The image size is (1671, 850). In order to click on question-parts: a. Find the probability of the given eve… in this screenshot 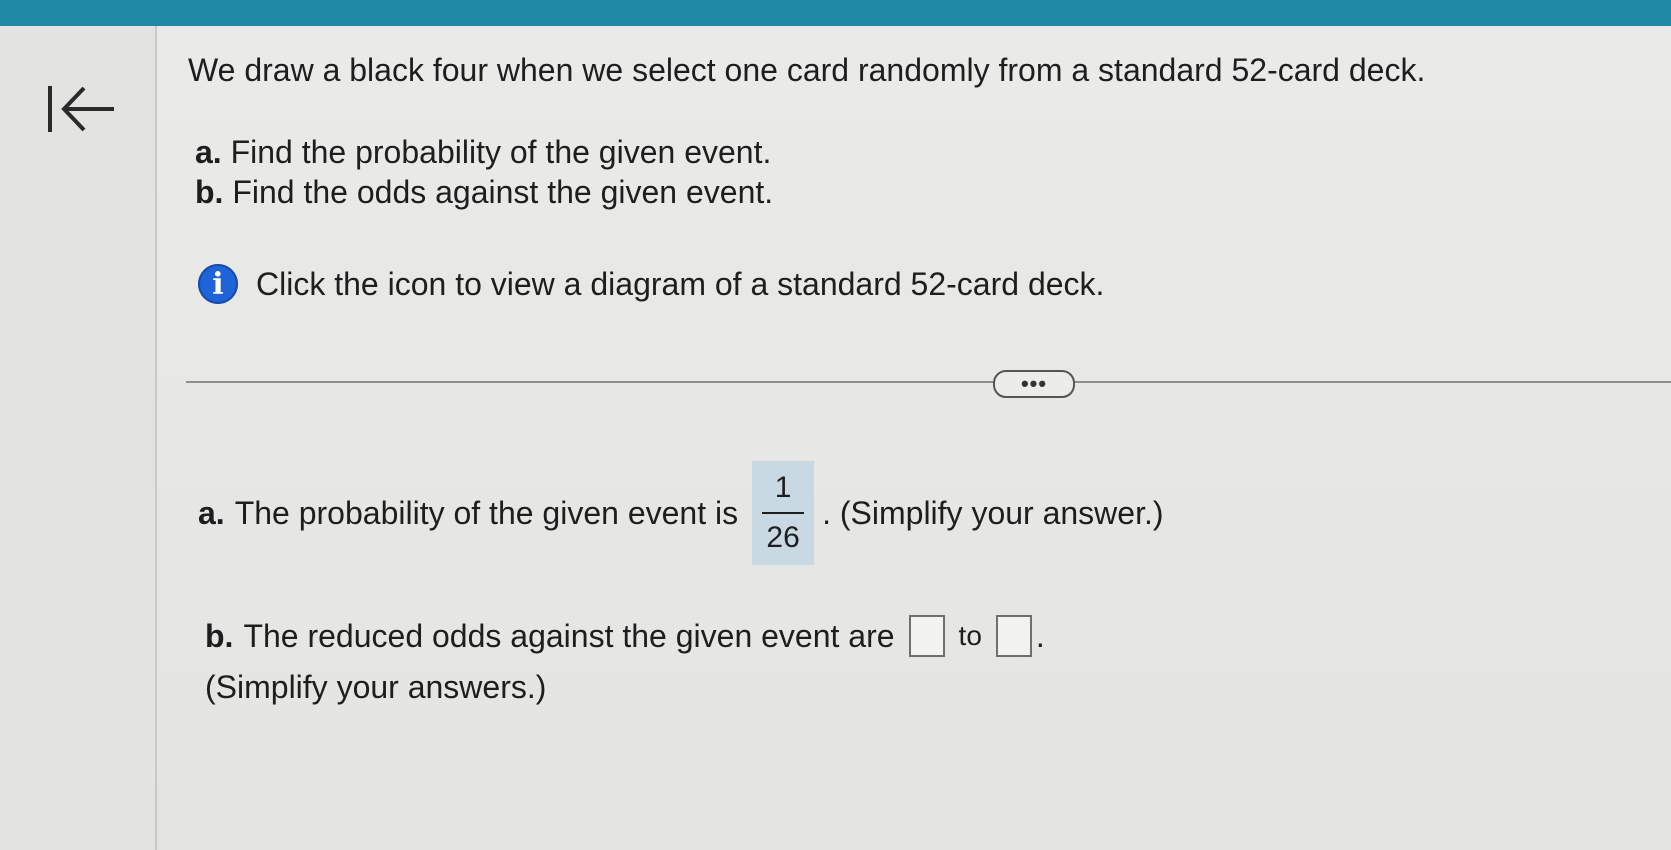, I will do `click(484, 172)`.